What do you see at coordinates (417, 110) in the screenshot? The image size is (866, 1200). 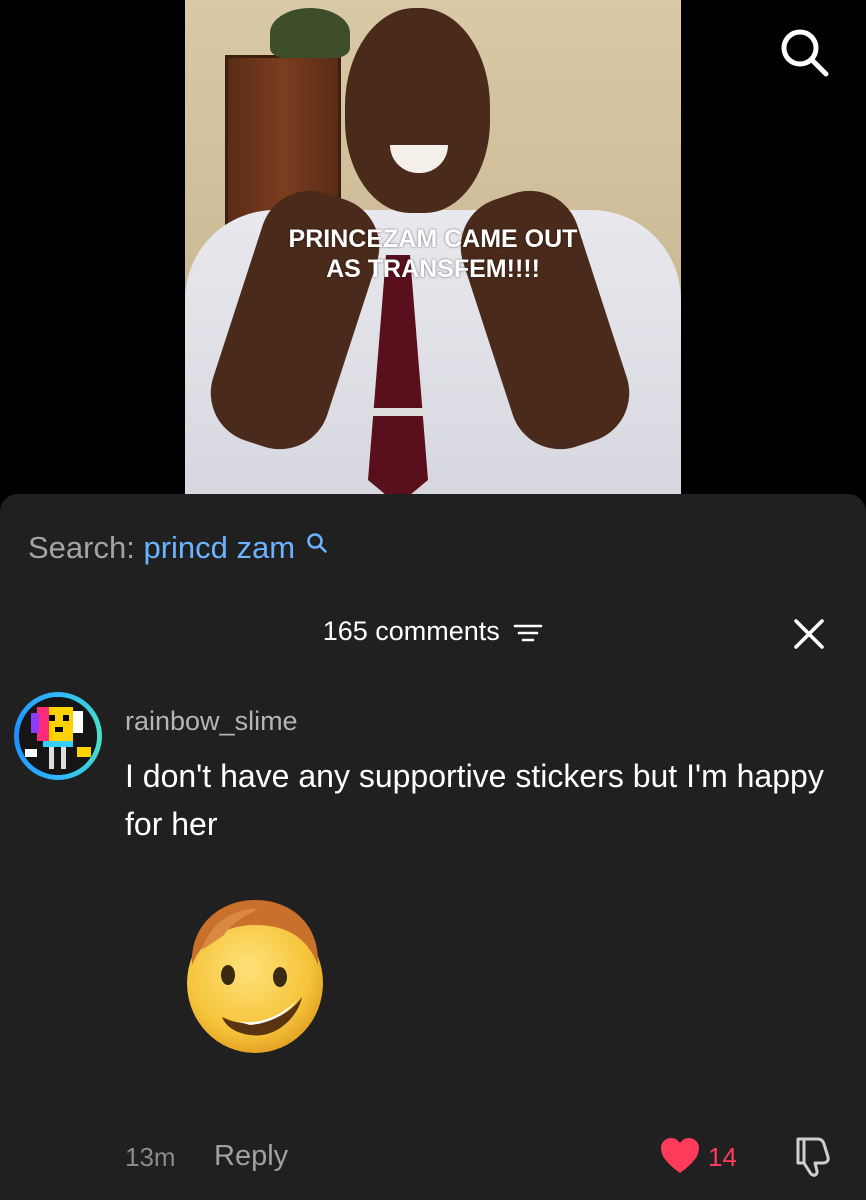 I see `person-head` at bounding box center [417, 110].